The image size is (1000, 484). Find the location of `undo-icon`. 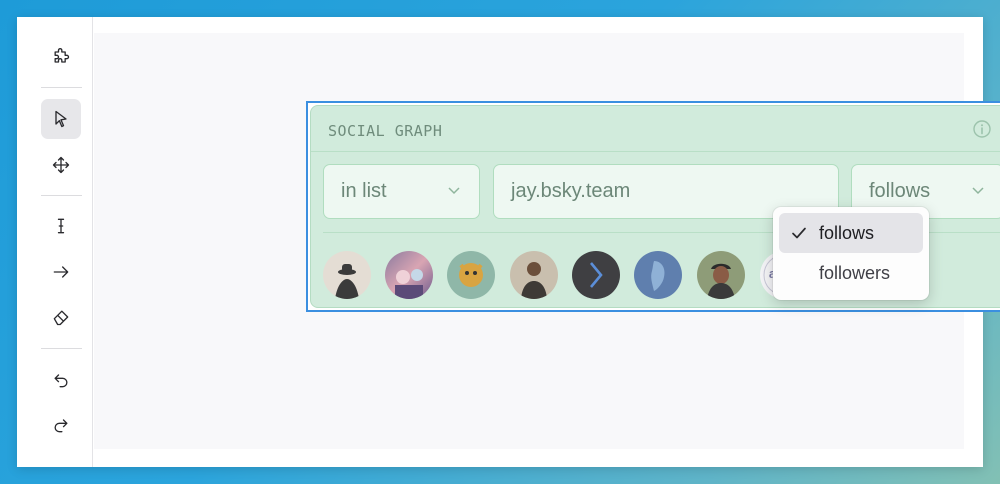

undo-icon is located at coordinates (61, 381).